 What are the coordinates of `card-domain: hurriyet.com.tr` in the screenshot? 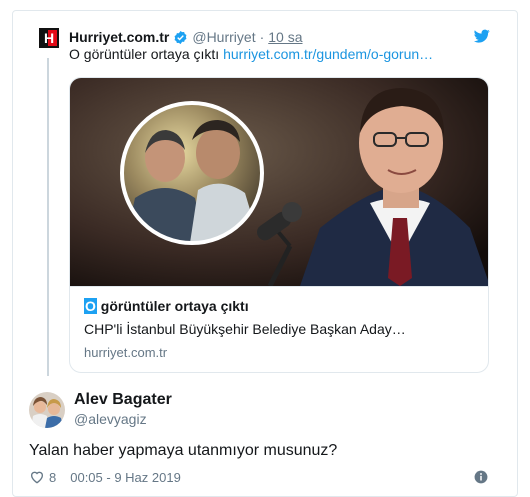 It's located at (126, 352).